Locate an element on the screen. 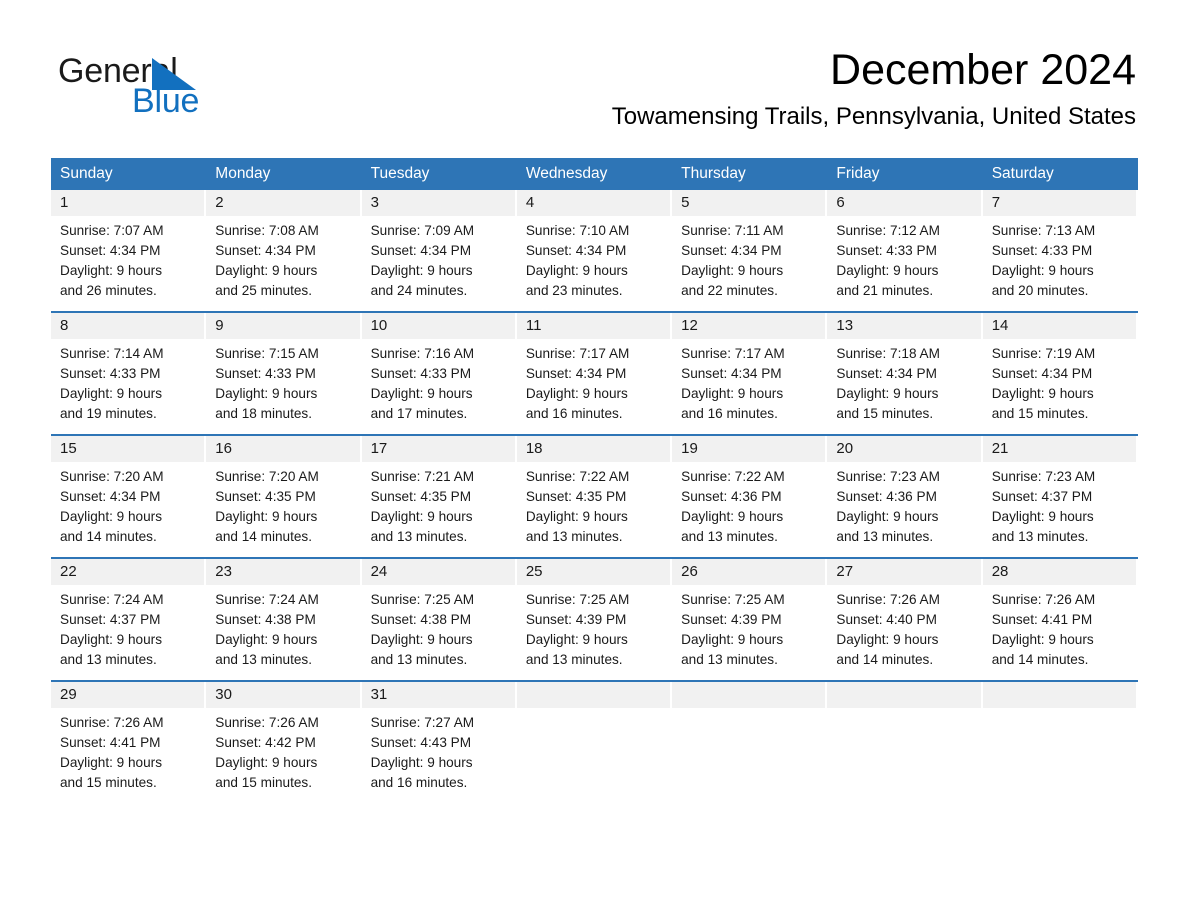  day-number: 20 is located at coordinates (904, 449).